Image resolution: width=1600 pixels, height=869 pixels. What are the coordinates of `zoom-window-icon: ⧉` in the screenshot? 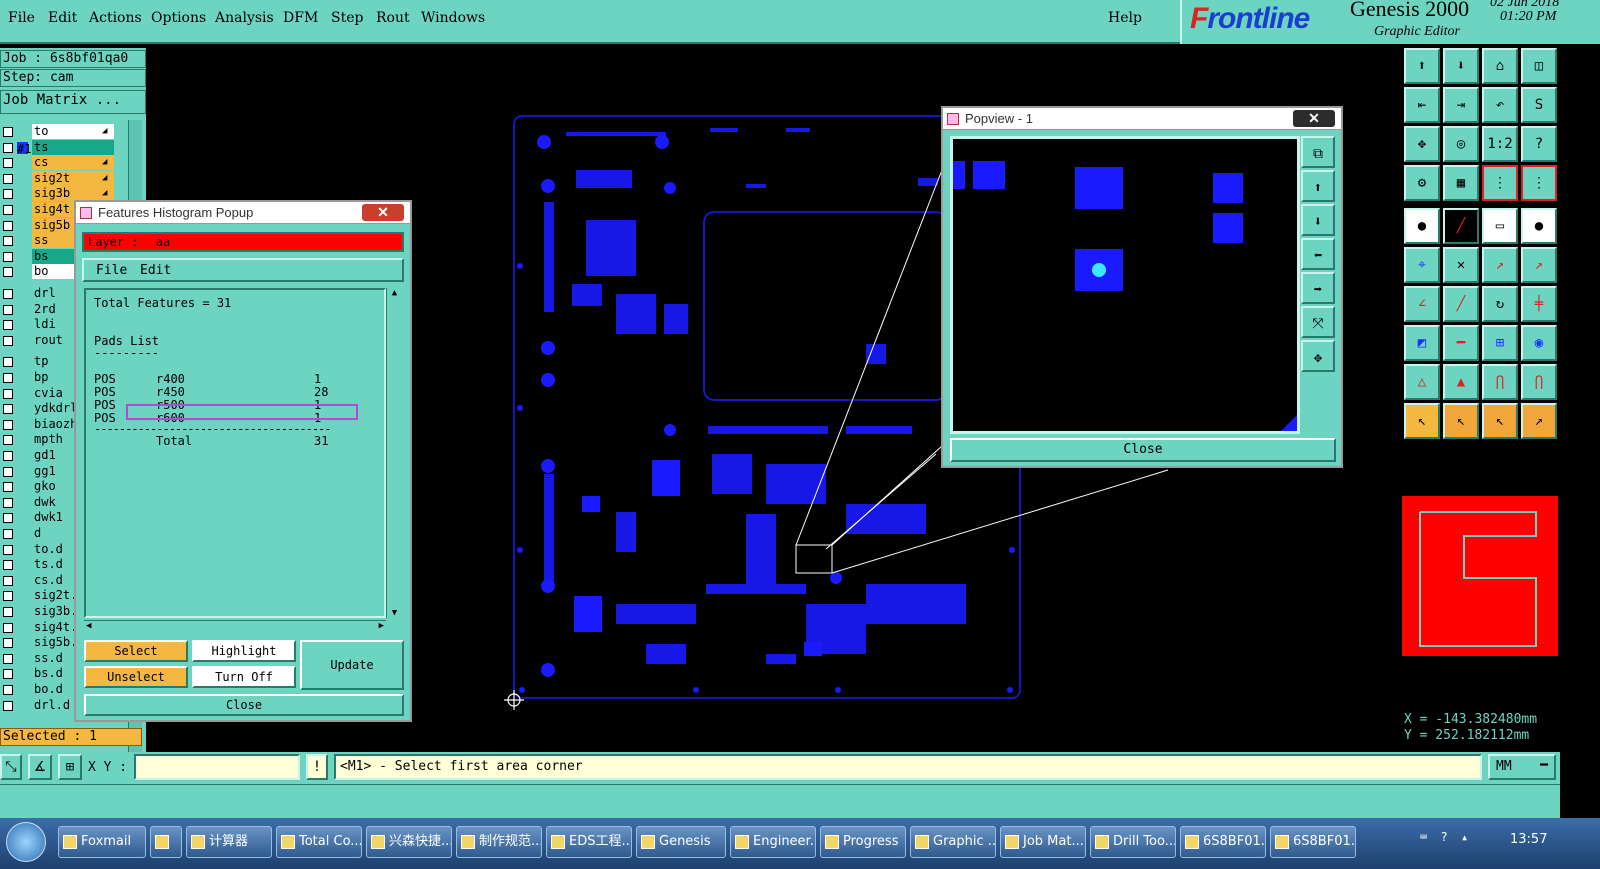 It's located at (1318, 152).